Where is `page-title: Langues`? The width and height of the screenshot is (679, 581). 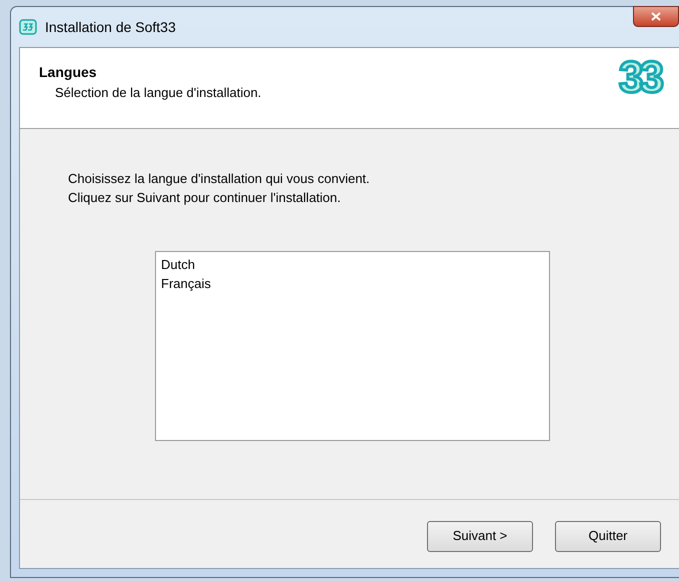
page-title: Langues is located at coordinates (68, 72).